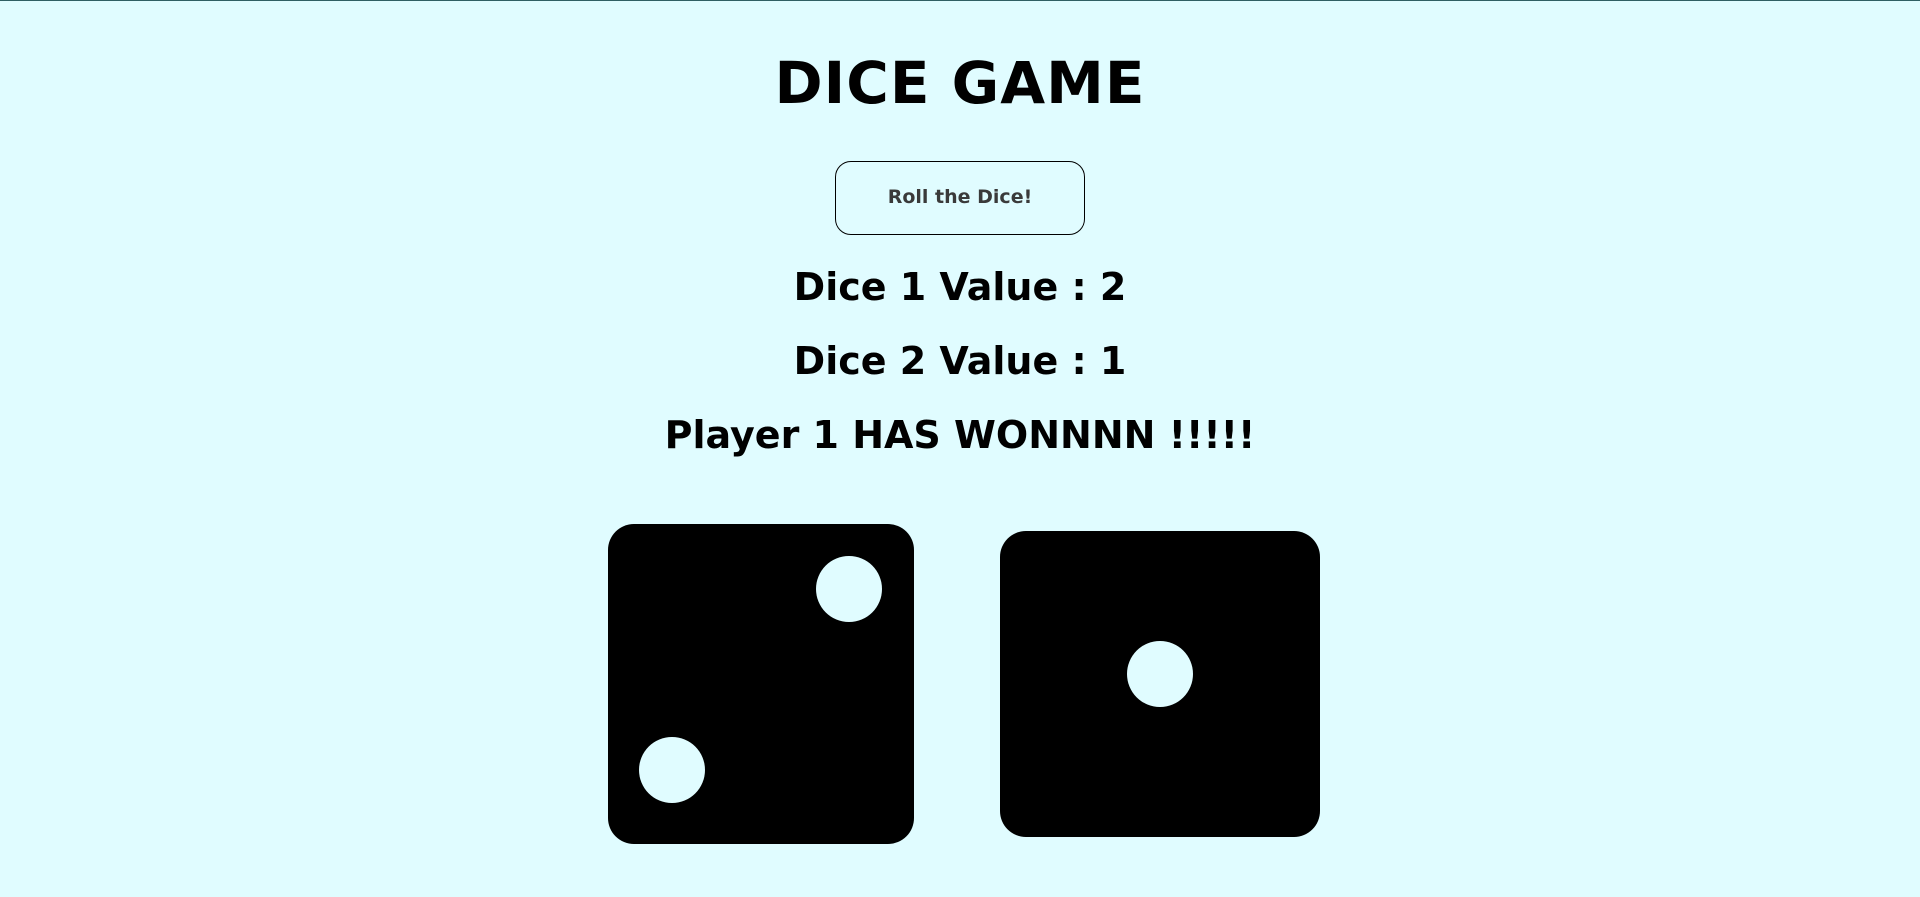 Image resolution: width=1920 pixels, height=897 pixels. Describe the element at coordinates (960, 287) in the screenshot. I see `dice-1-value-text: Dice 1 Value : 2` at that location.